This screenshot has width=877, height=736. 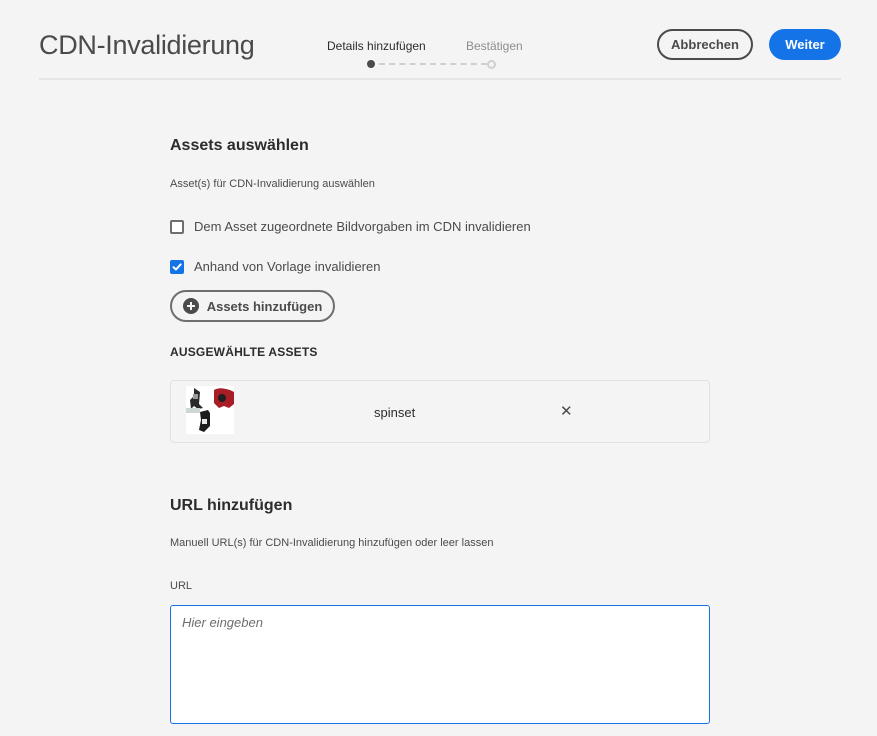 I want to click on add-circle-icon, so click(x=190, y=306).